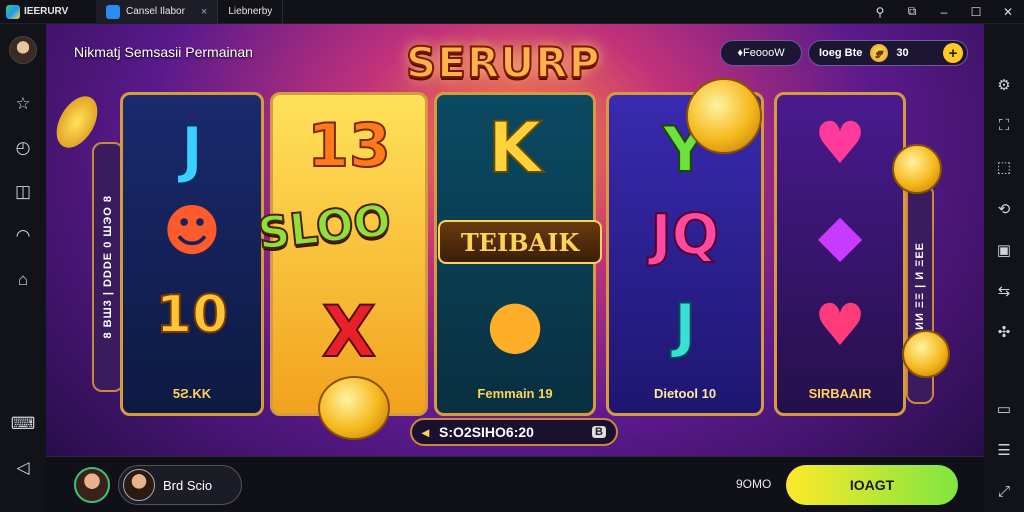 The height and width of the screenshot is (512, 1024). Describe the element at coordinates (349, 146) in the screenshot. I see `reel-symbol: 13` at that location.